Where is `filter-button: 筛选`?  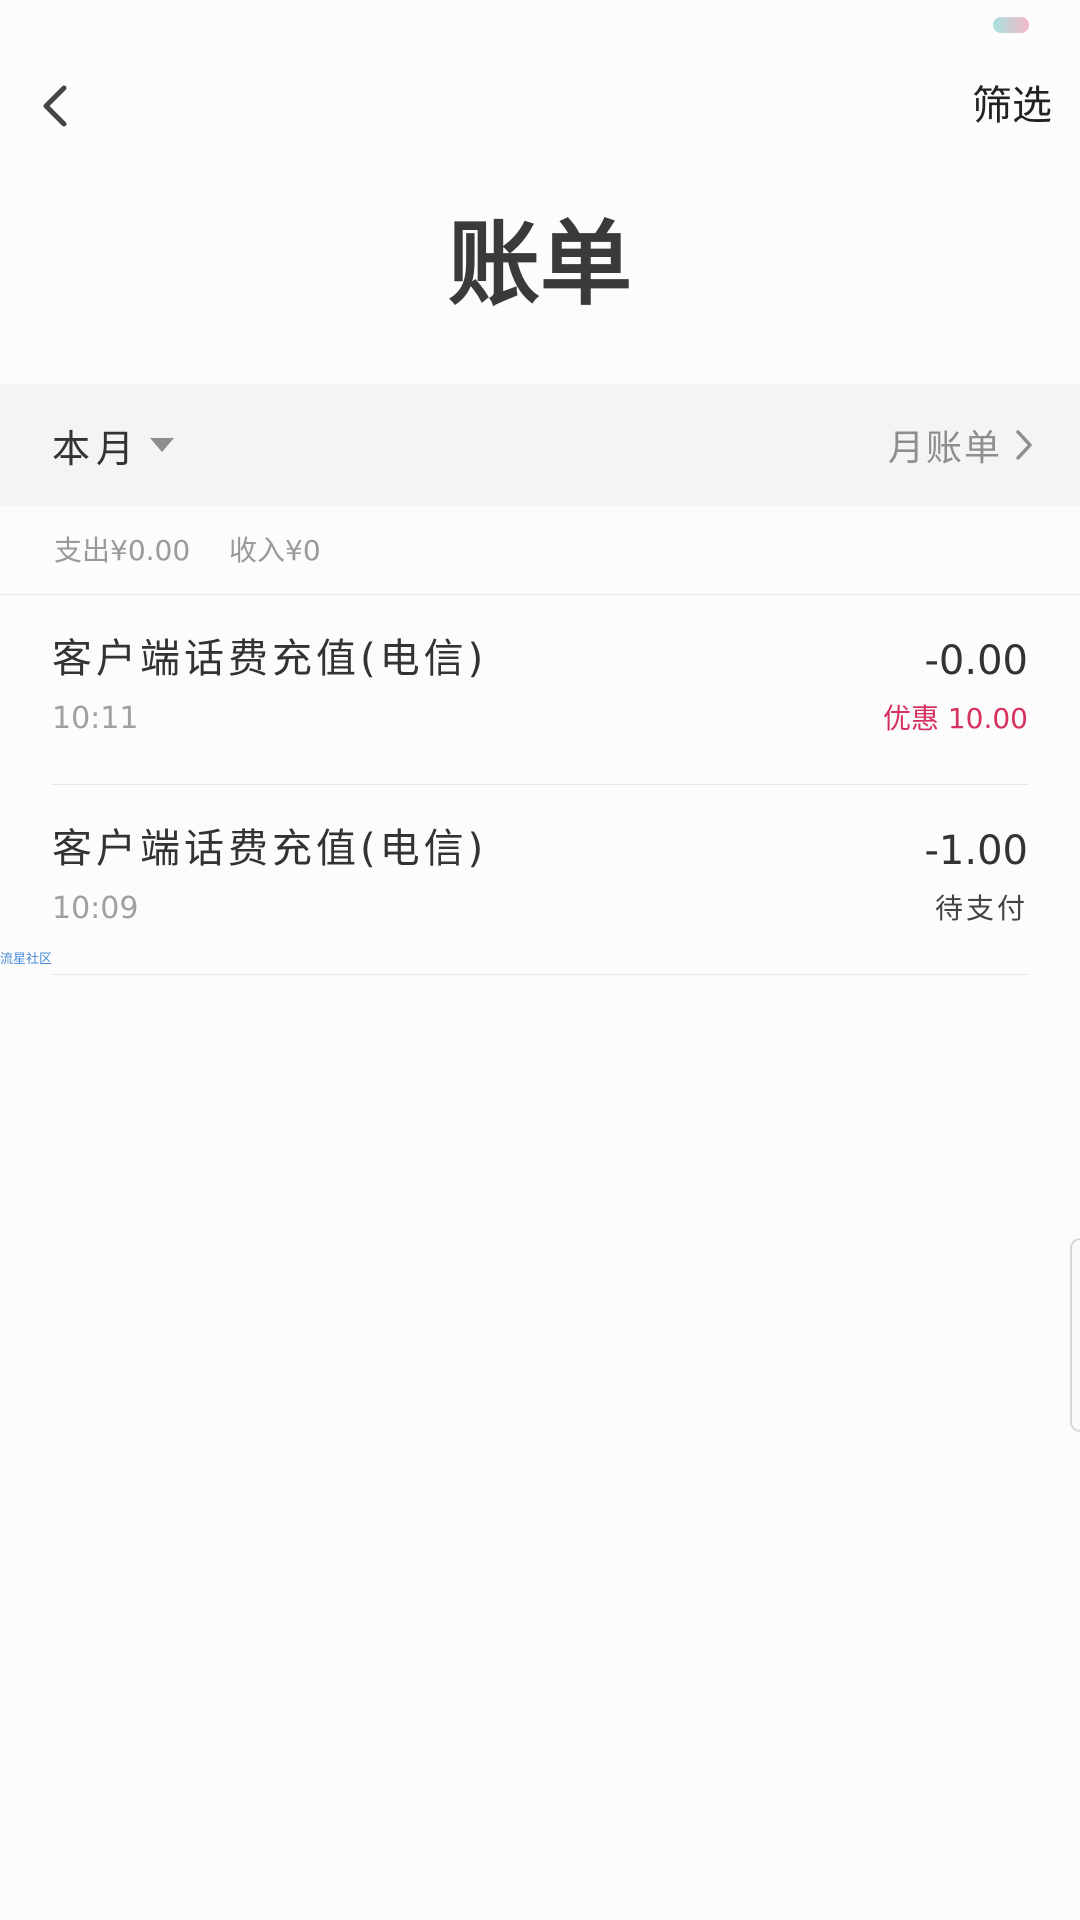
filter-button: 筛选 is located at coordinates (1012, 106).